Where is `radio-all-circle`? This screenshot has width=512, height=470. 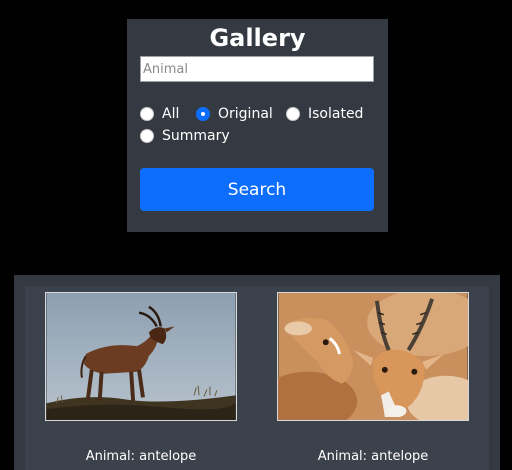
radio-all-circle is located at coordinates (147, 114).